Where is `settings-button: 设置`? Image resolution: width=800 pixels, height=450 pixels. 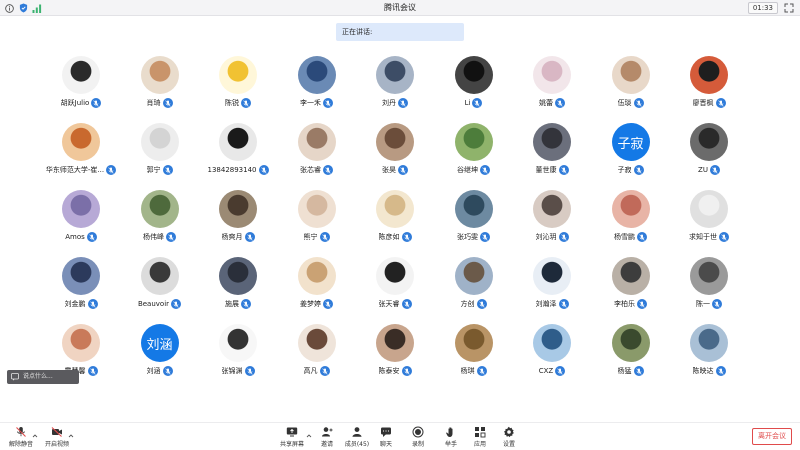
settings-button: 设置 is located at coordinates (509, 438).